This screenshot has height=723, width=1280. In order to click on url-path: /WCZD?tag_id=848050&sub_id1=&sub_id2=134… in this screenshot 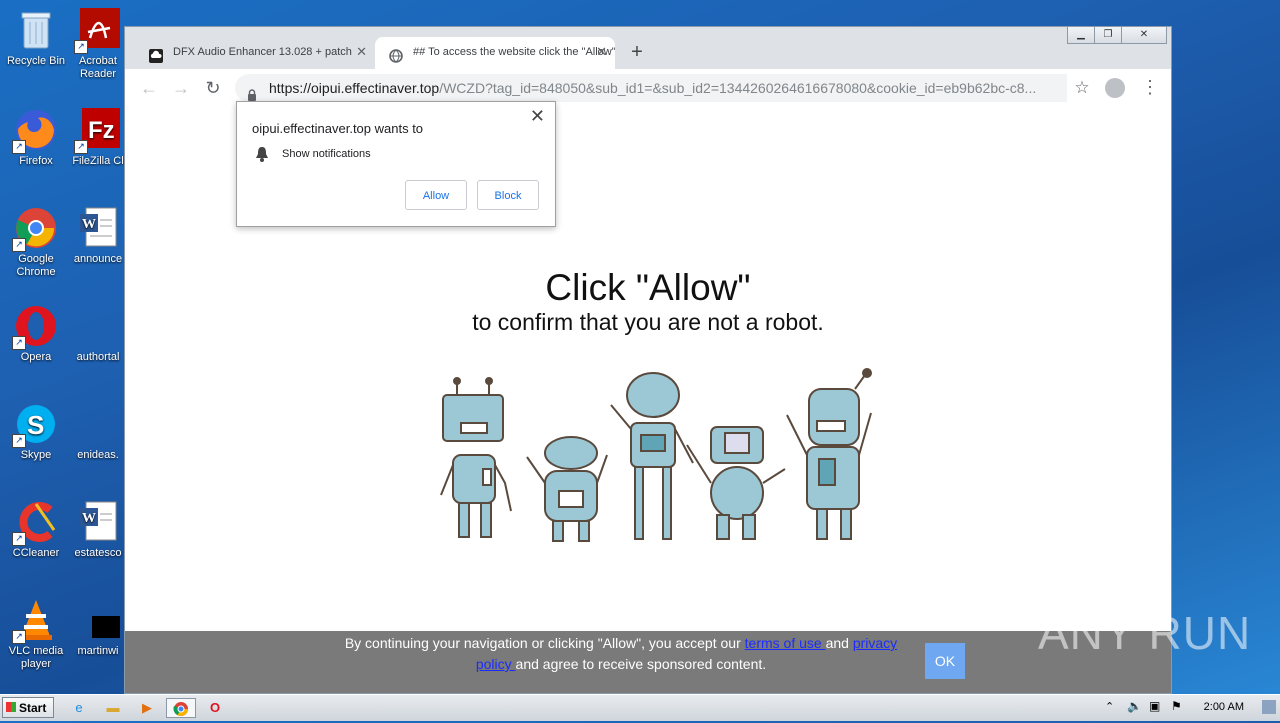, I will do `click(738, 88)`.